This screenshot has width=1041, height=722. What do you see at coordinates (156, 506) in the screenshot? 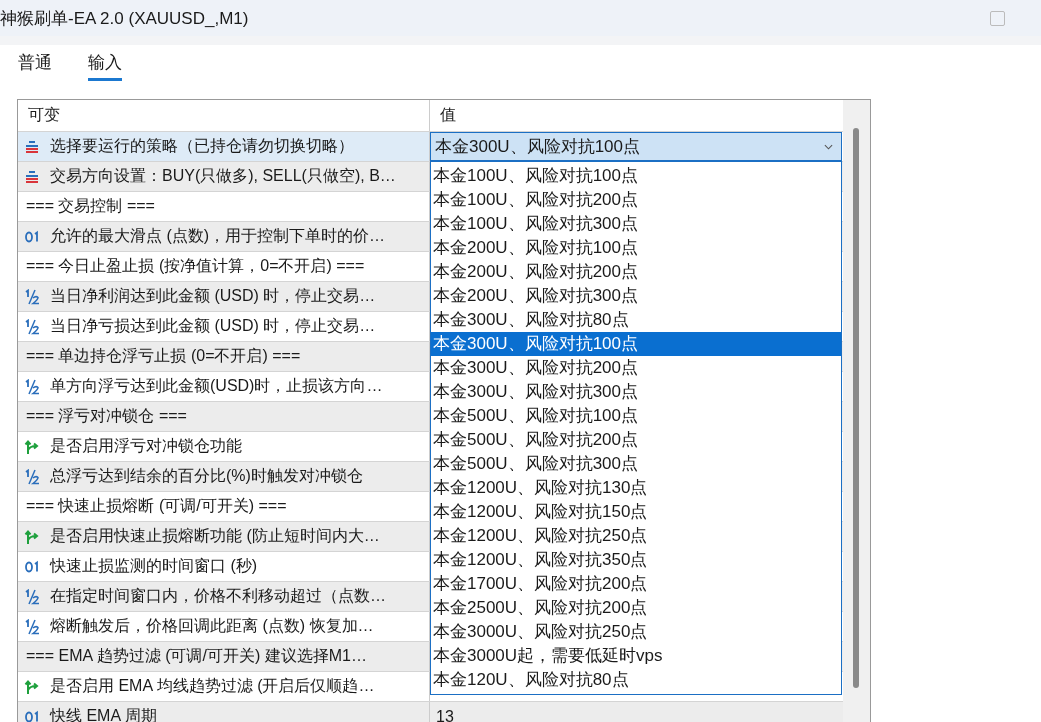
I see `parameter-name: === 快速止损熔断 (可调/可开关) ===` at bounding box center [156, 506].